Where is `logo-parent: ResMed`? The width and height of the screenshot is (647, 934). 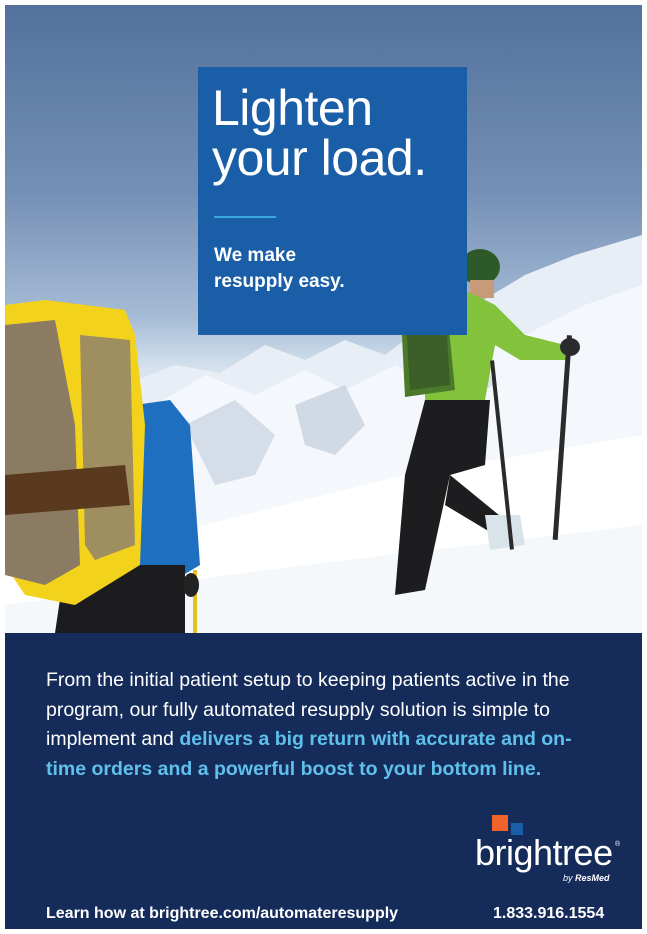
logo-parent: ResMed is located at coordinates (592, 878).